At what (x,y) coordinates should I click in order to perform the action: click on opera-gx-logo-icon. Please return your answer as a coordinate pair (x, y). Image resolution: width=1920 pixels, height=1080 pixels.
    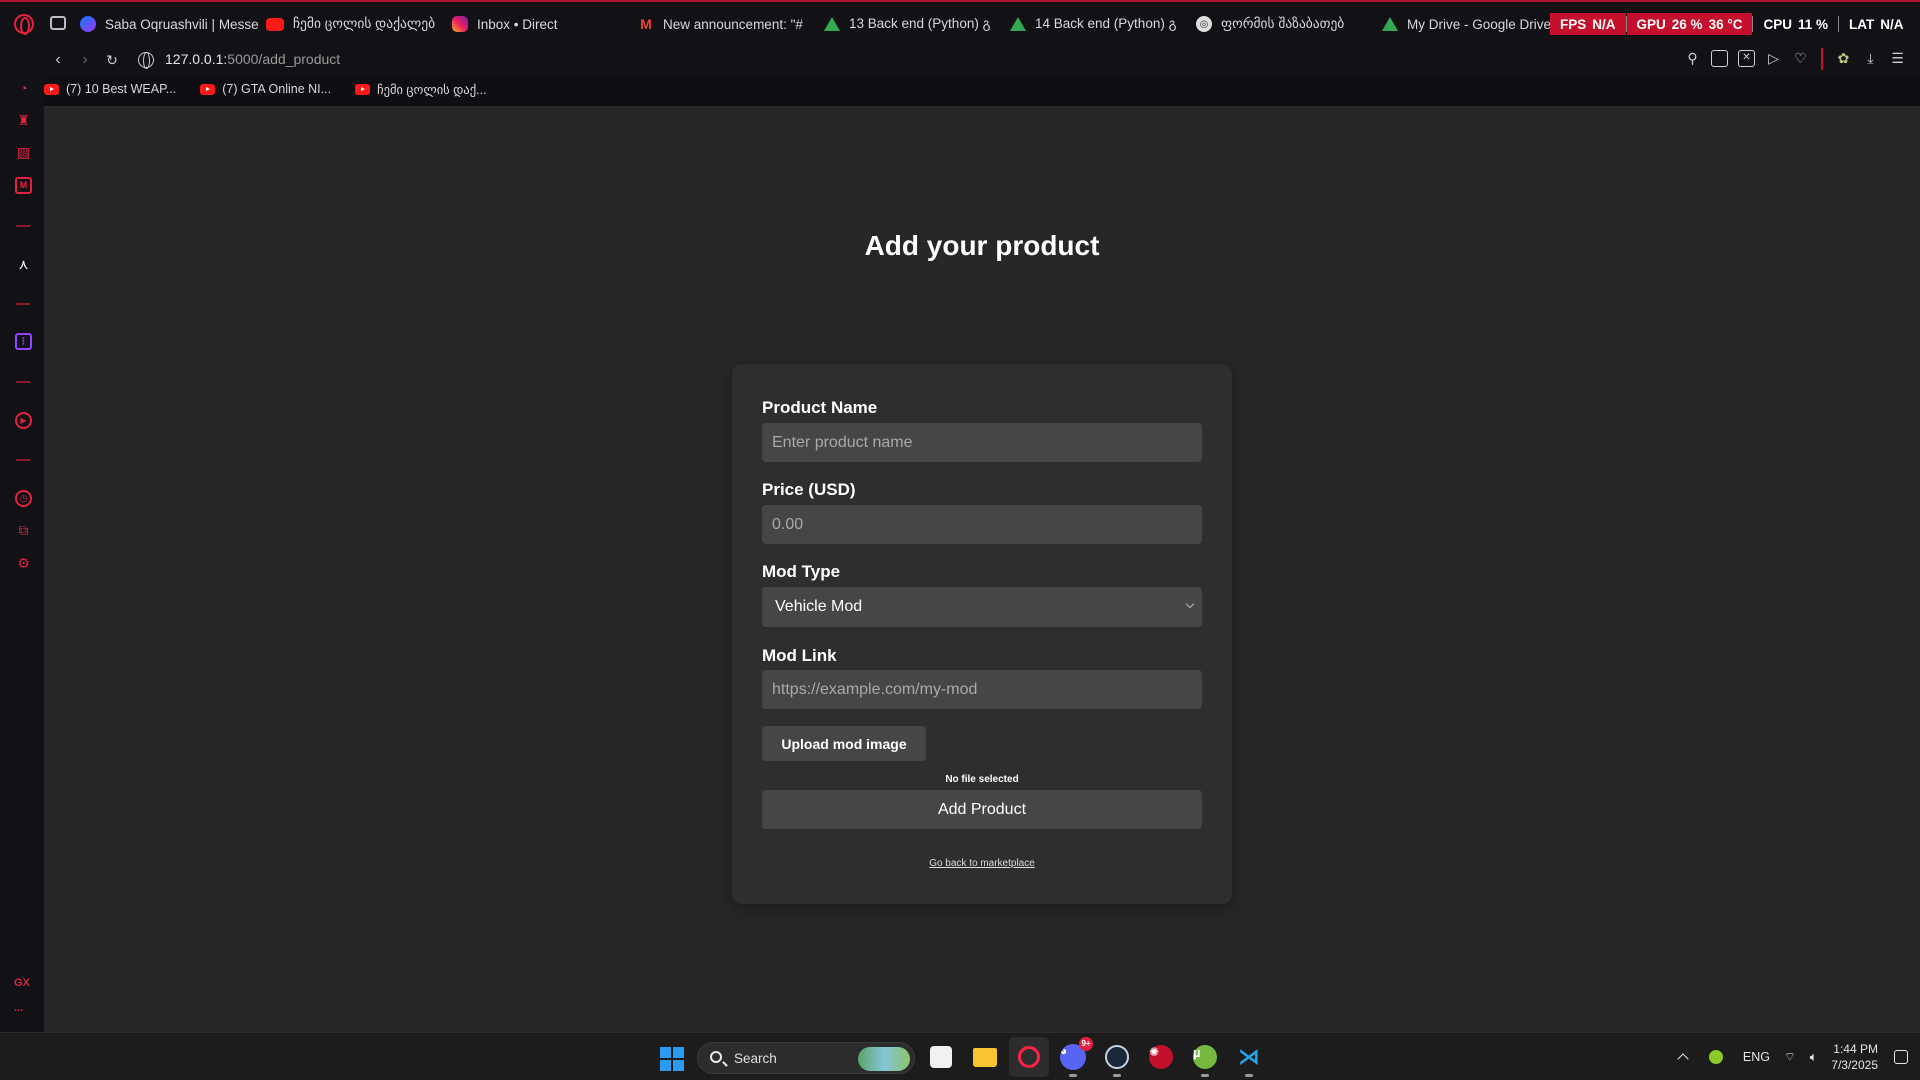
    Looking at the image, I should click on (24, 24).